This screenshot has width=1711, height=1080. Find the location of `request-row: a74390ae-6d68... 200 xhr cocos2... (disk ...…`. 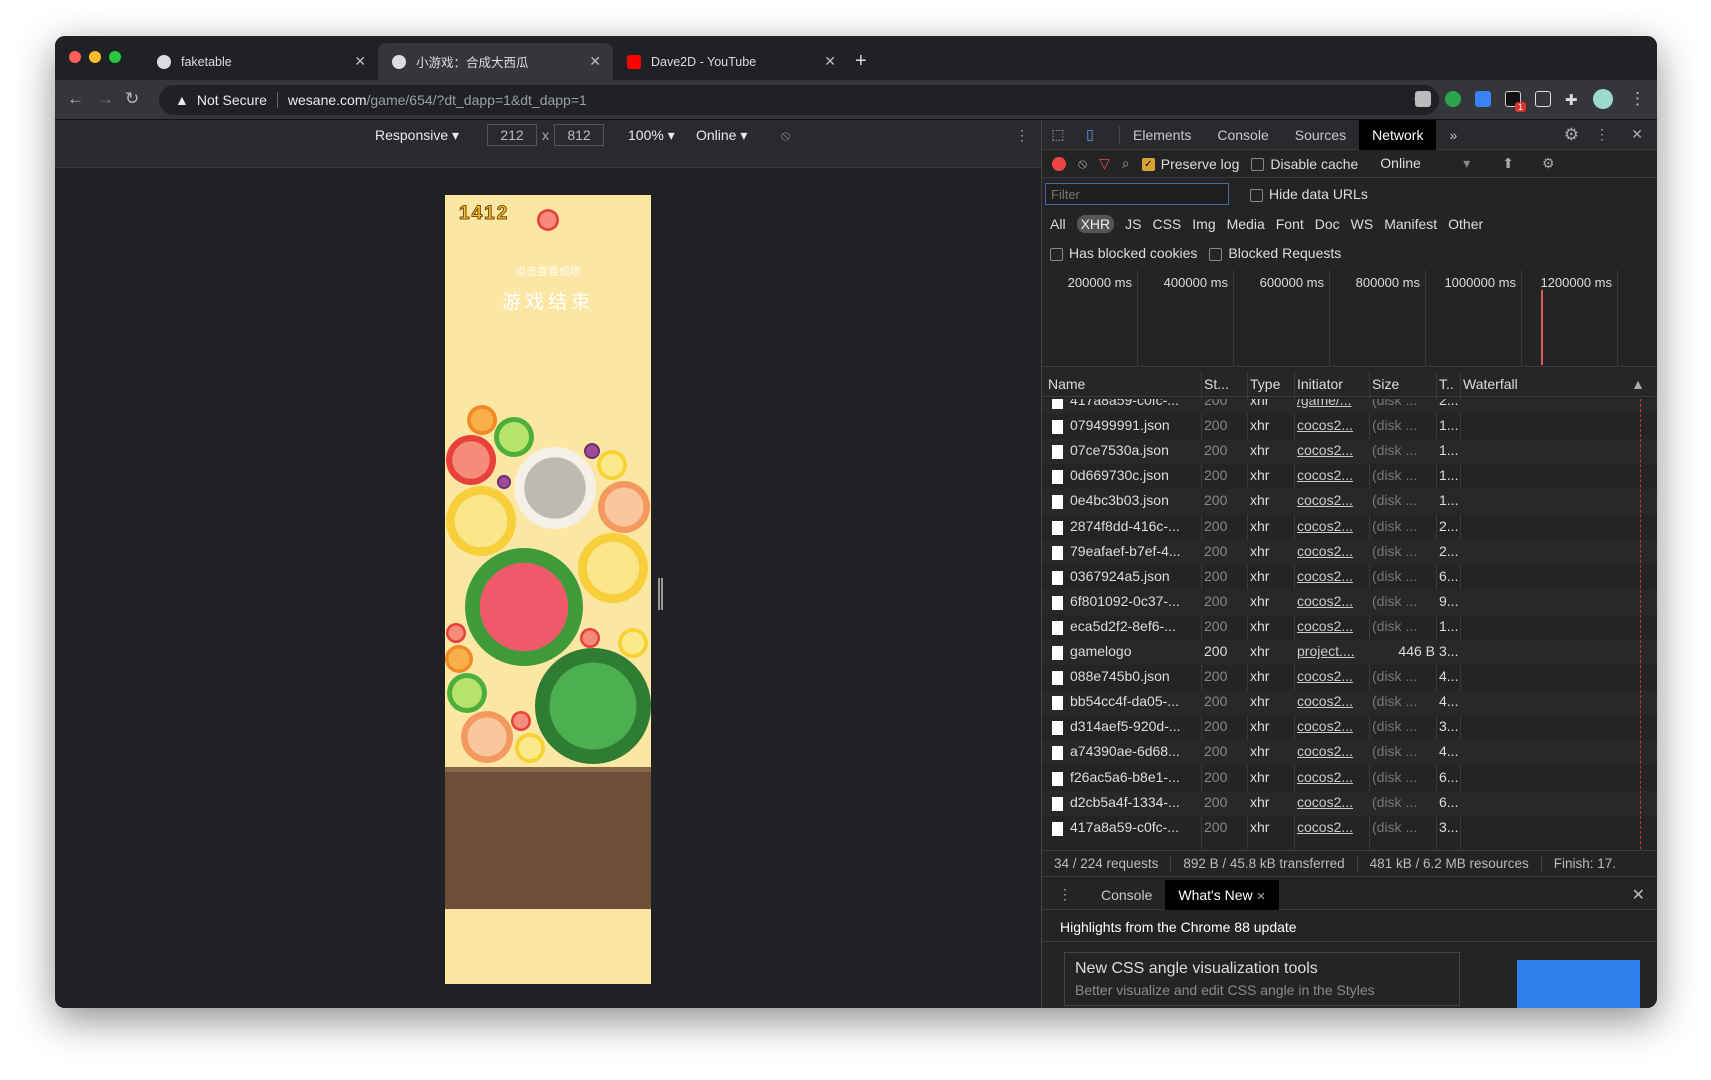

request-row: a74390ae-6d68... 200 xhr cocos2... (disk ...… is located at coordinates (1349, 753).